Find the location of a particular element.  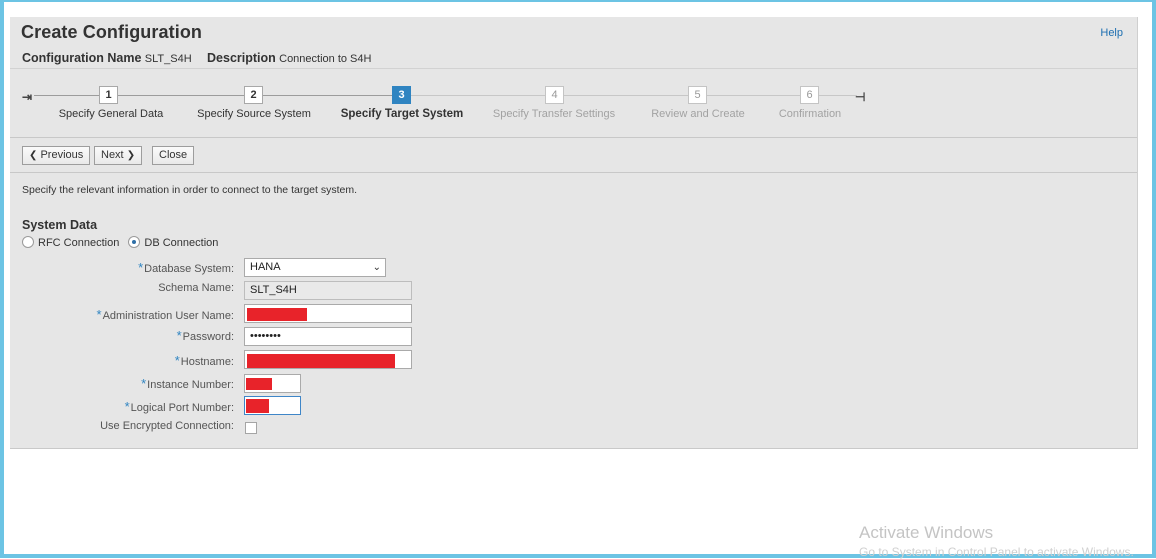

hostname-label: *Hostname: is located at coordinates (204, 360).